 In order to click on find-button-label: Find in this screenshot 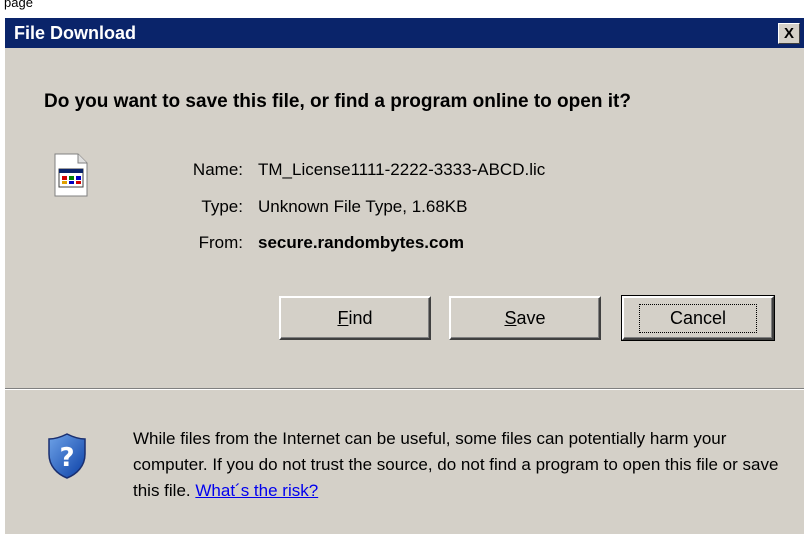, I will do `click(355, 317)`.